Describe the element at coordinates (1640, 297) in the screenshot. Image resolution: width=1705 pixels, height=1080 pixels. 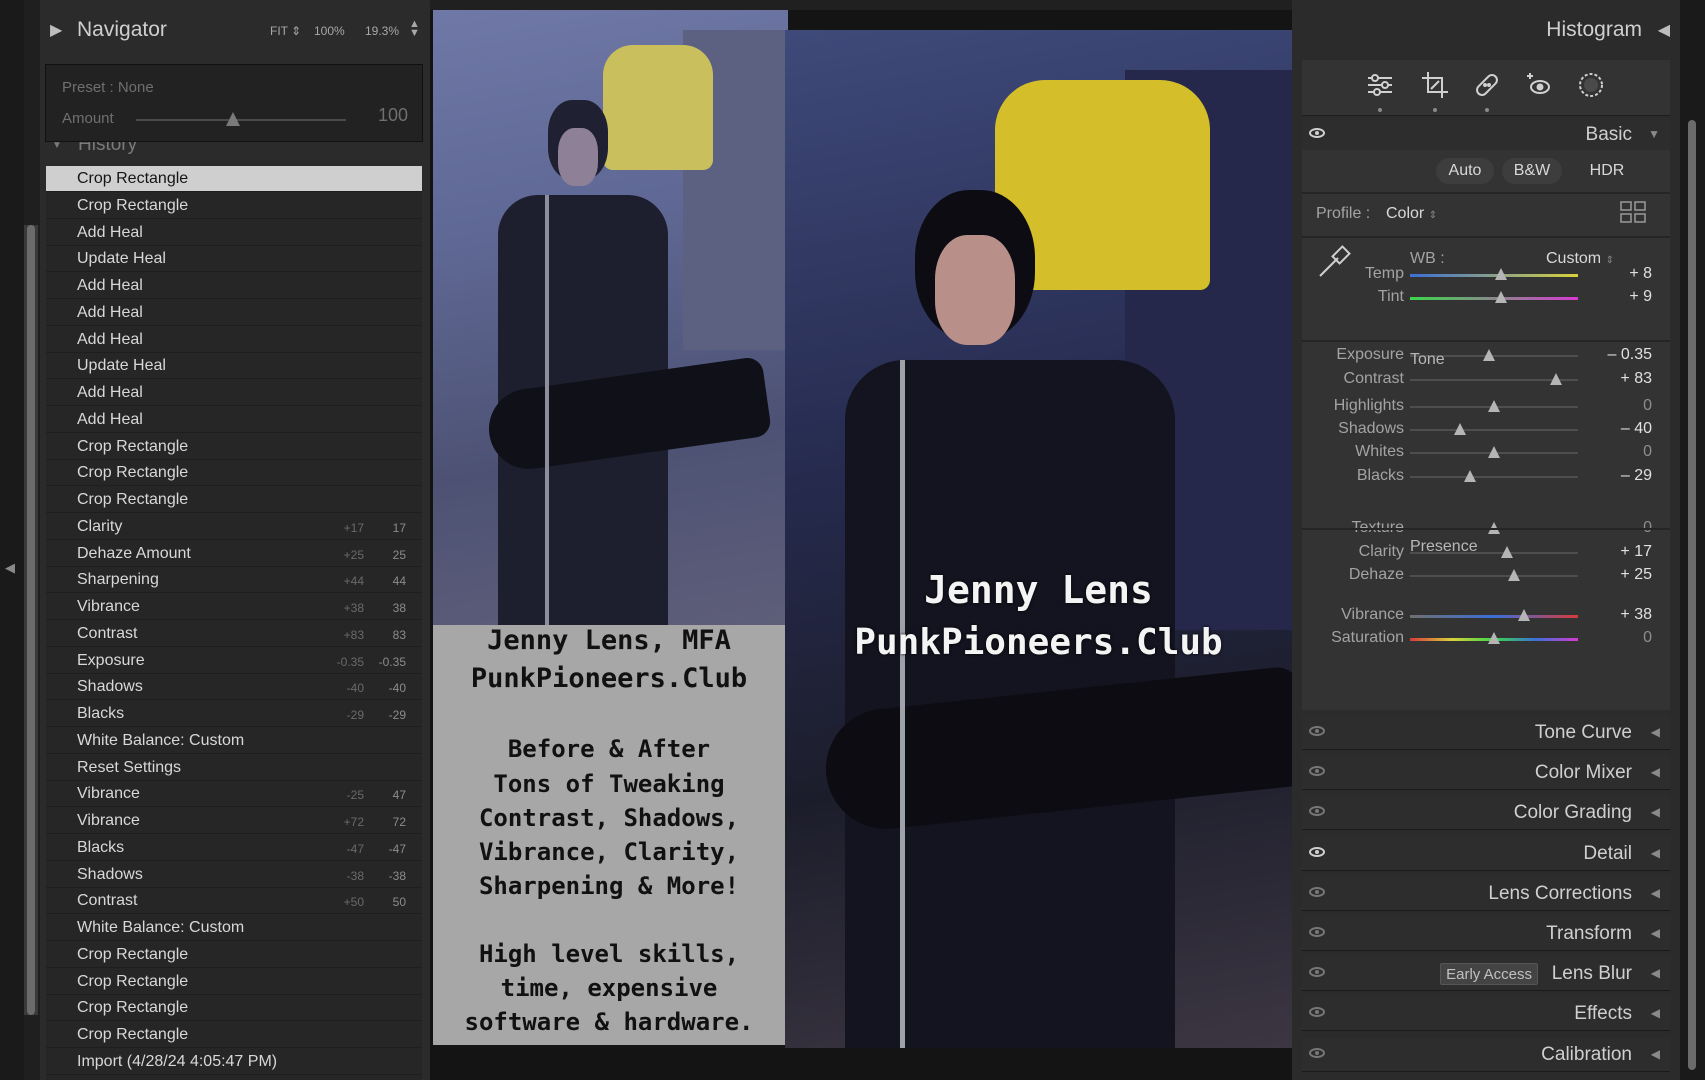
I see `tint-value: + 9` at that location.